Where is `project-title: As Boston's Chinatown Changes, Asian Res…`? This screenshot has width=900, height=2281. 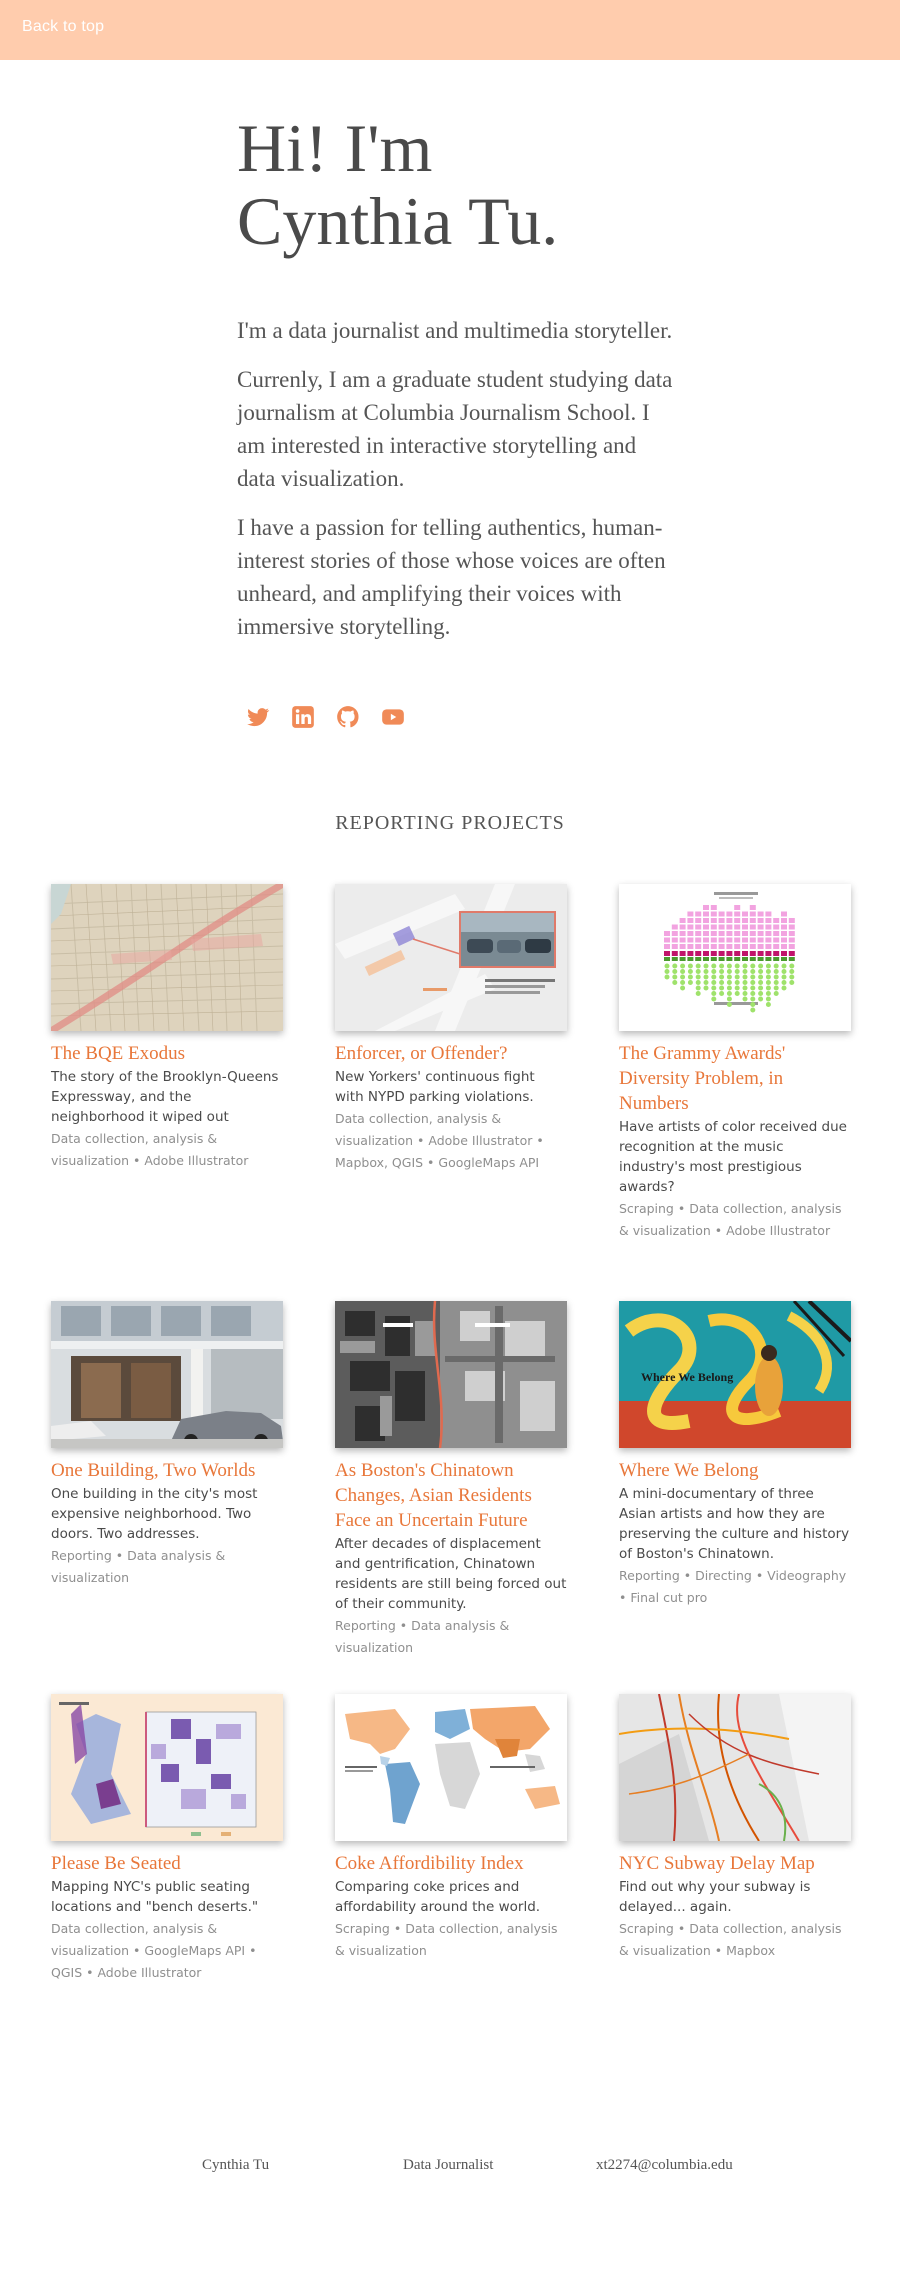
project-title: As Boston's Chinatown Changes, Asian Res… is located at coordinates (451, 1495).